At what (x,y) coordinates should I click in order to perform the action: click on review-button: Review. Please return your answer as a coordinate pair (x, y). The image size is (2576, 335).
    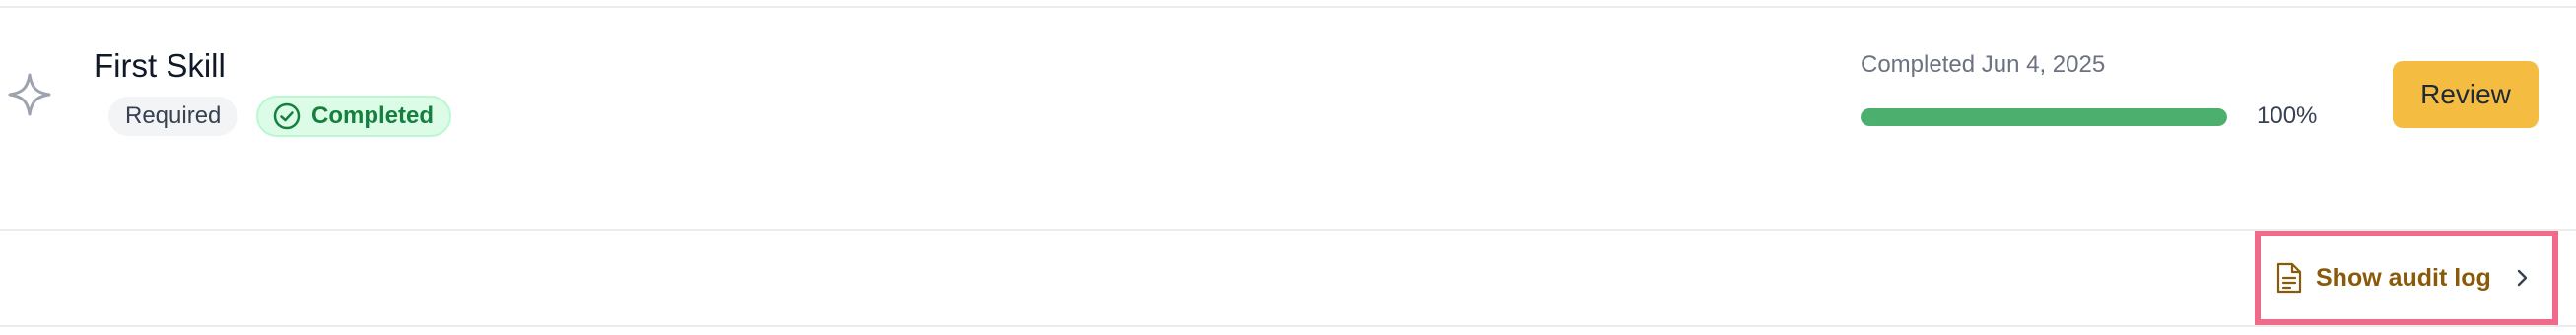
    Looking at the image, I should click on (2466, 95).